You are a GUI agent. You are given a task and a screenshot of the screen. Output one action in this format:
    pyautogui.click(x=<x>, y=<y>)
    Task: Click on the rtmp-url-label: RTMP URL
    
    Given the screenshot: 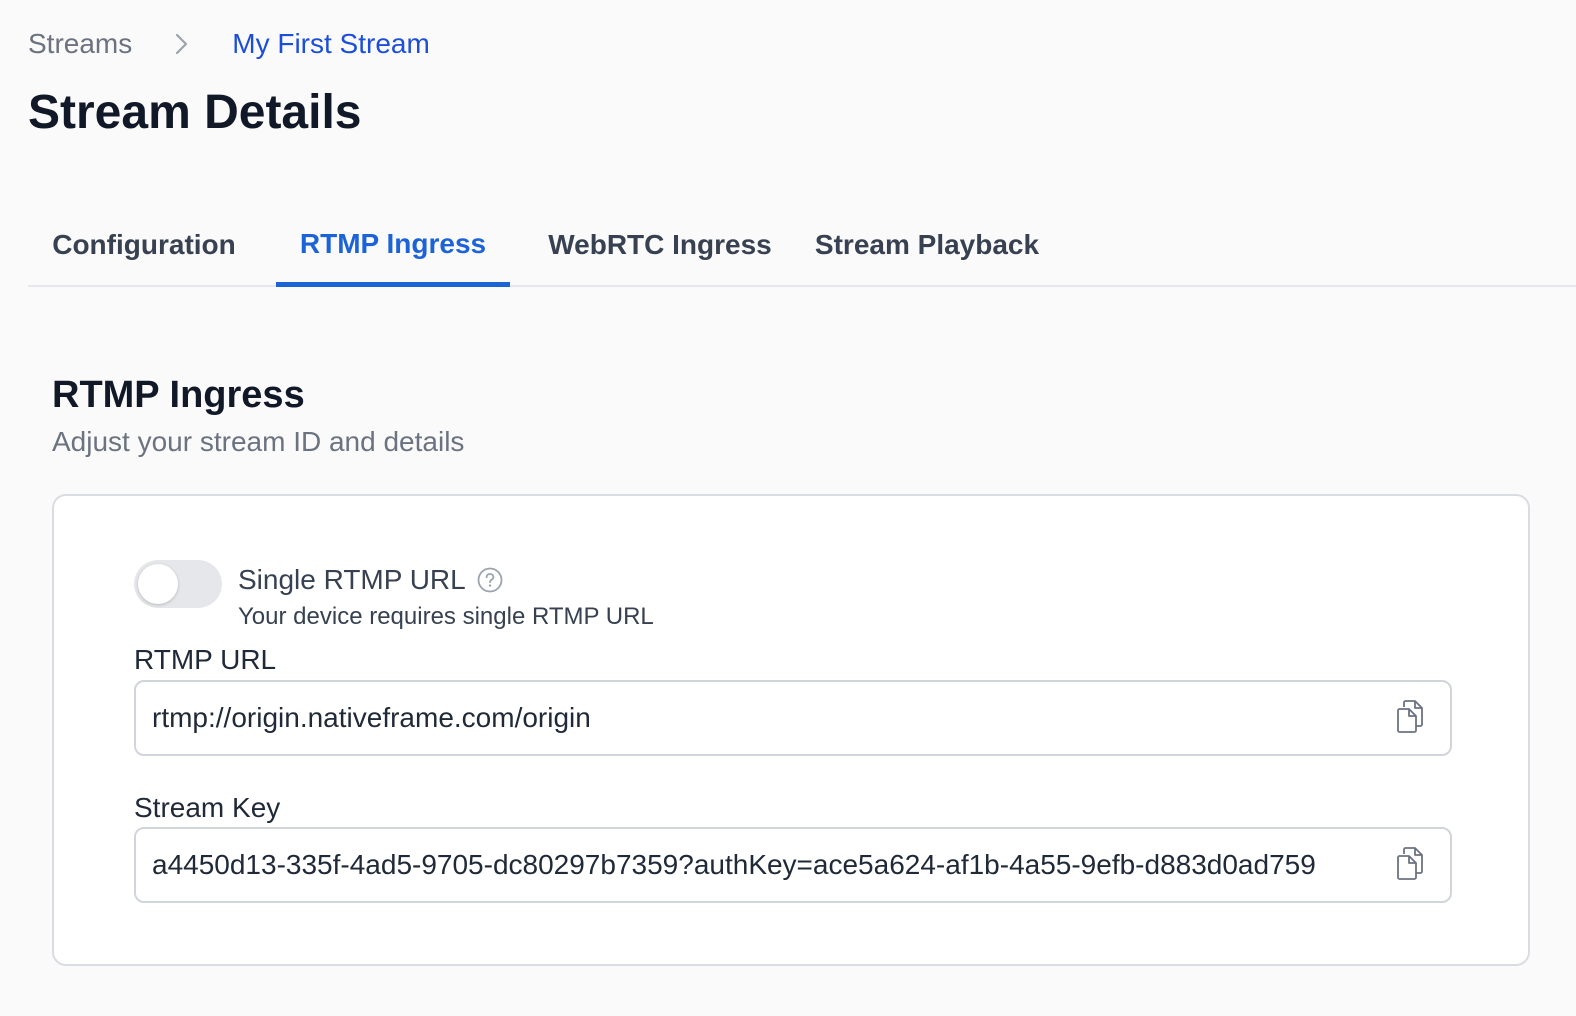 What is the action you would take?
    pyautogui.click(x=205, y=659)
    